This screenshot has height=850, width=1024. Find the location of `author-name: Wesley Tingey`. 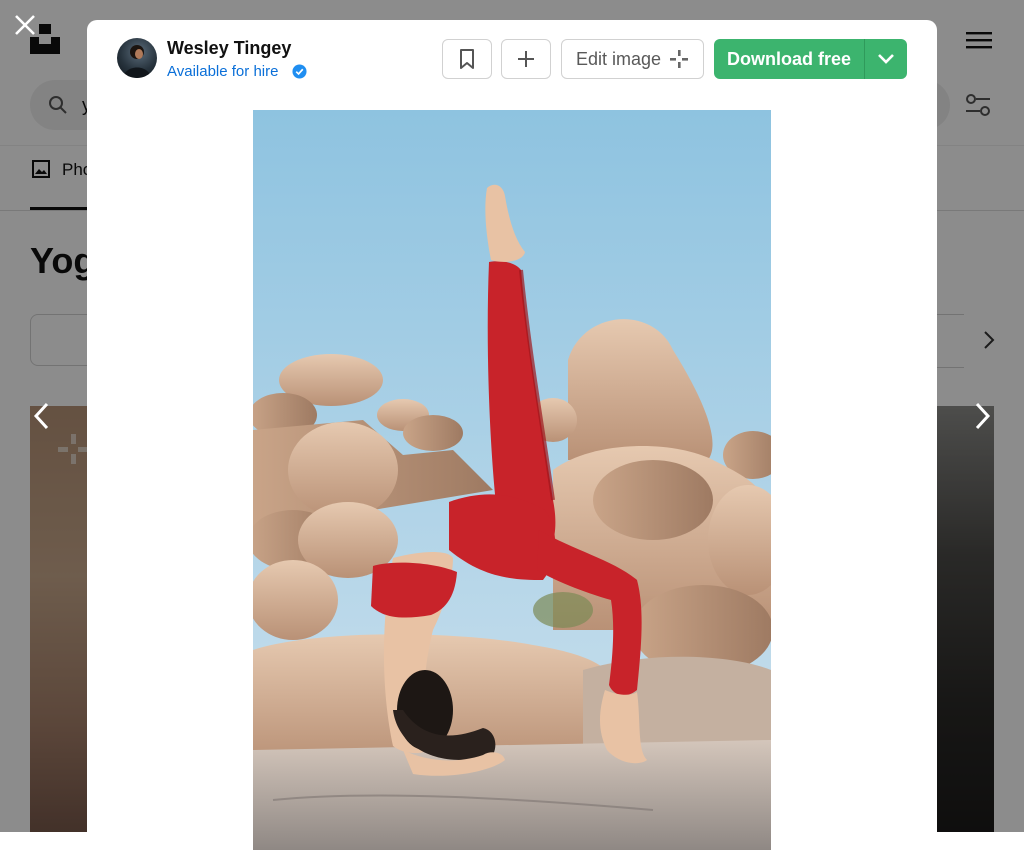

author-name: Wesley Tingey is located at coordinates (229, 48).